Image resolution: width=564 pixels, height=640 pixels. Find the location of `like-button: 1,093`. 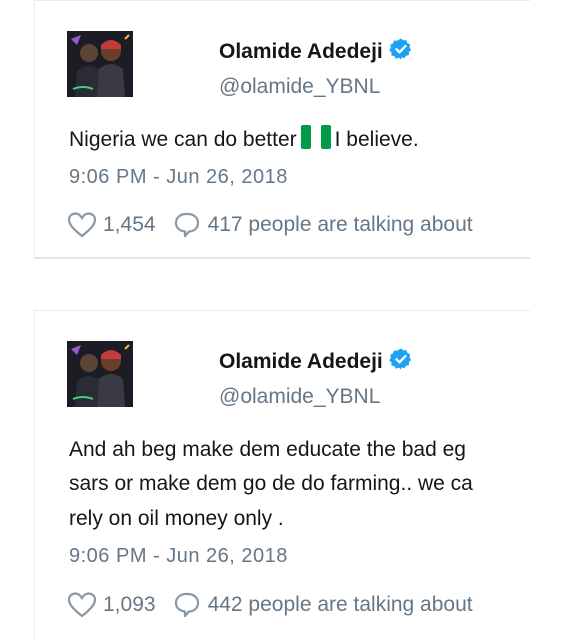

like-button: 1,093 is located at coordinates (111, 605).